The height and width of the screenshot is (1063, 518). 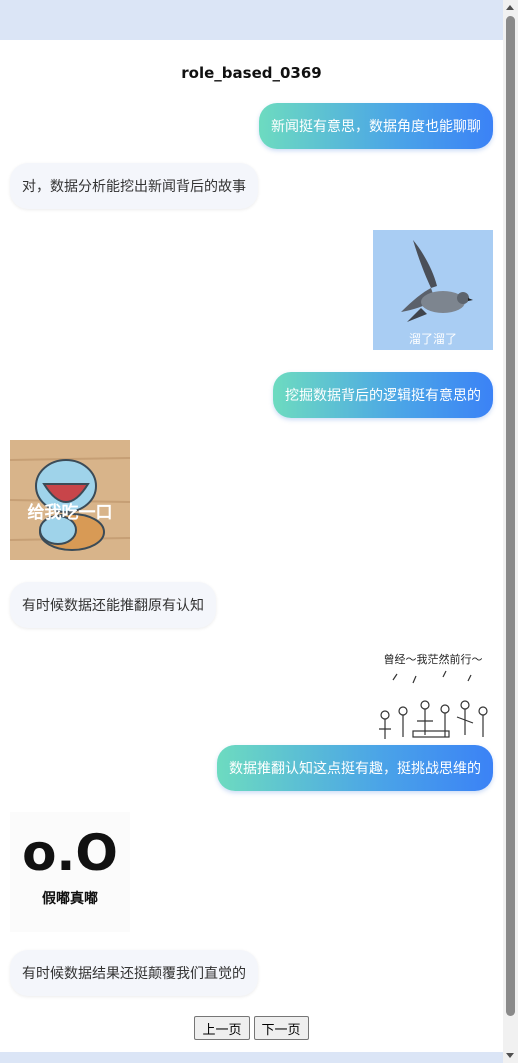 What do you see at coordinates (251, 1028) in the screenshot?
I see `pagination: 上一页 下一页` at bounding box center [251, 1028].